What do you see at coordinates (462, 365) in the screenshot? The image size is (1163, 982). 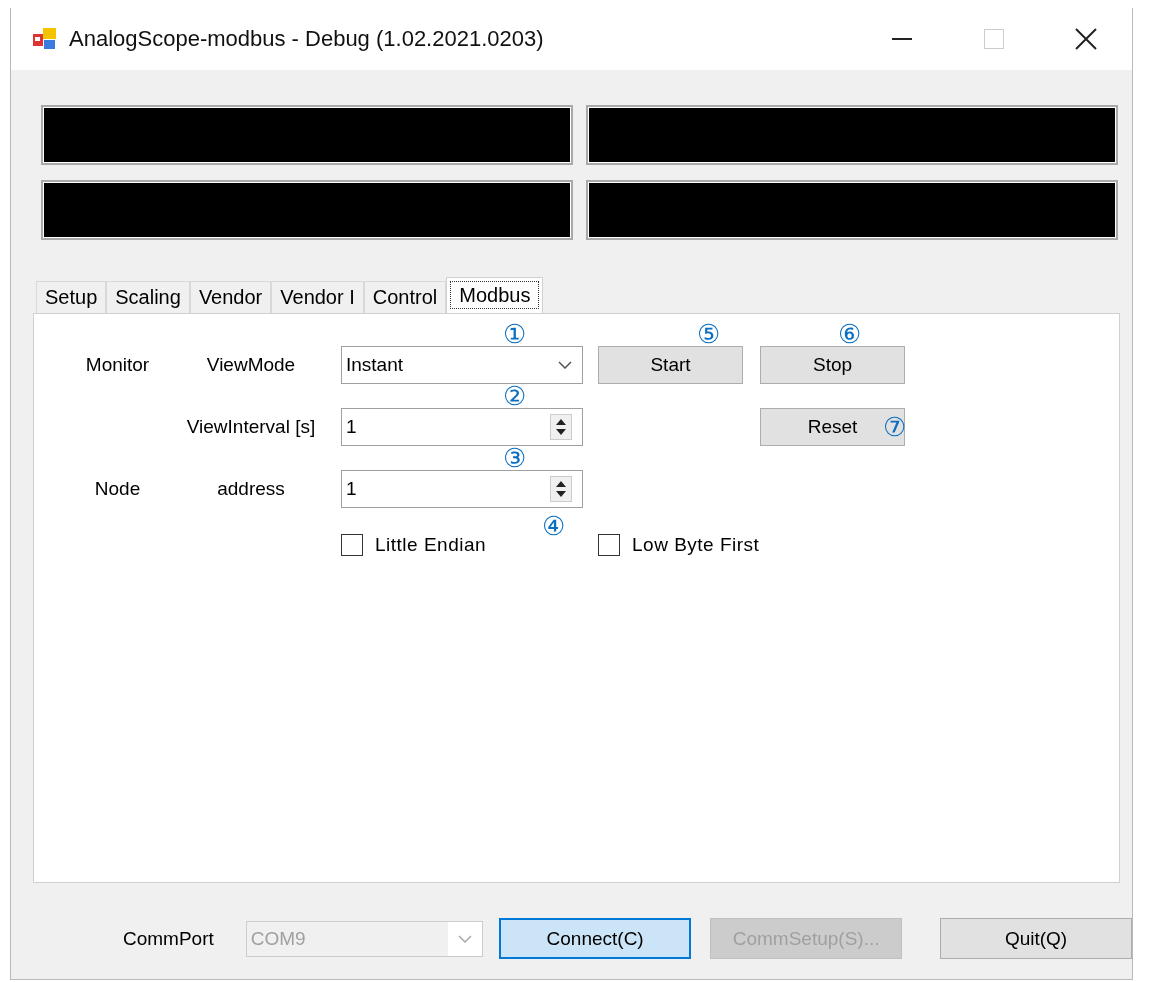 I see `dropdown-field: Instant` at bounding box center [462, 365].